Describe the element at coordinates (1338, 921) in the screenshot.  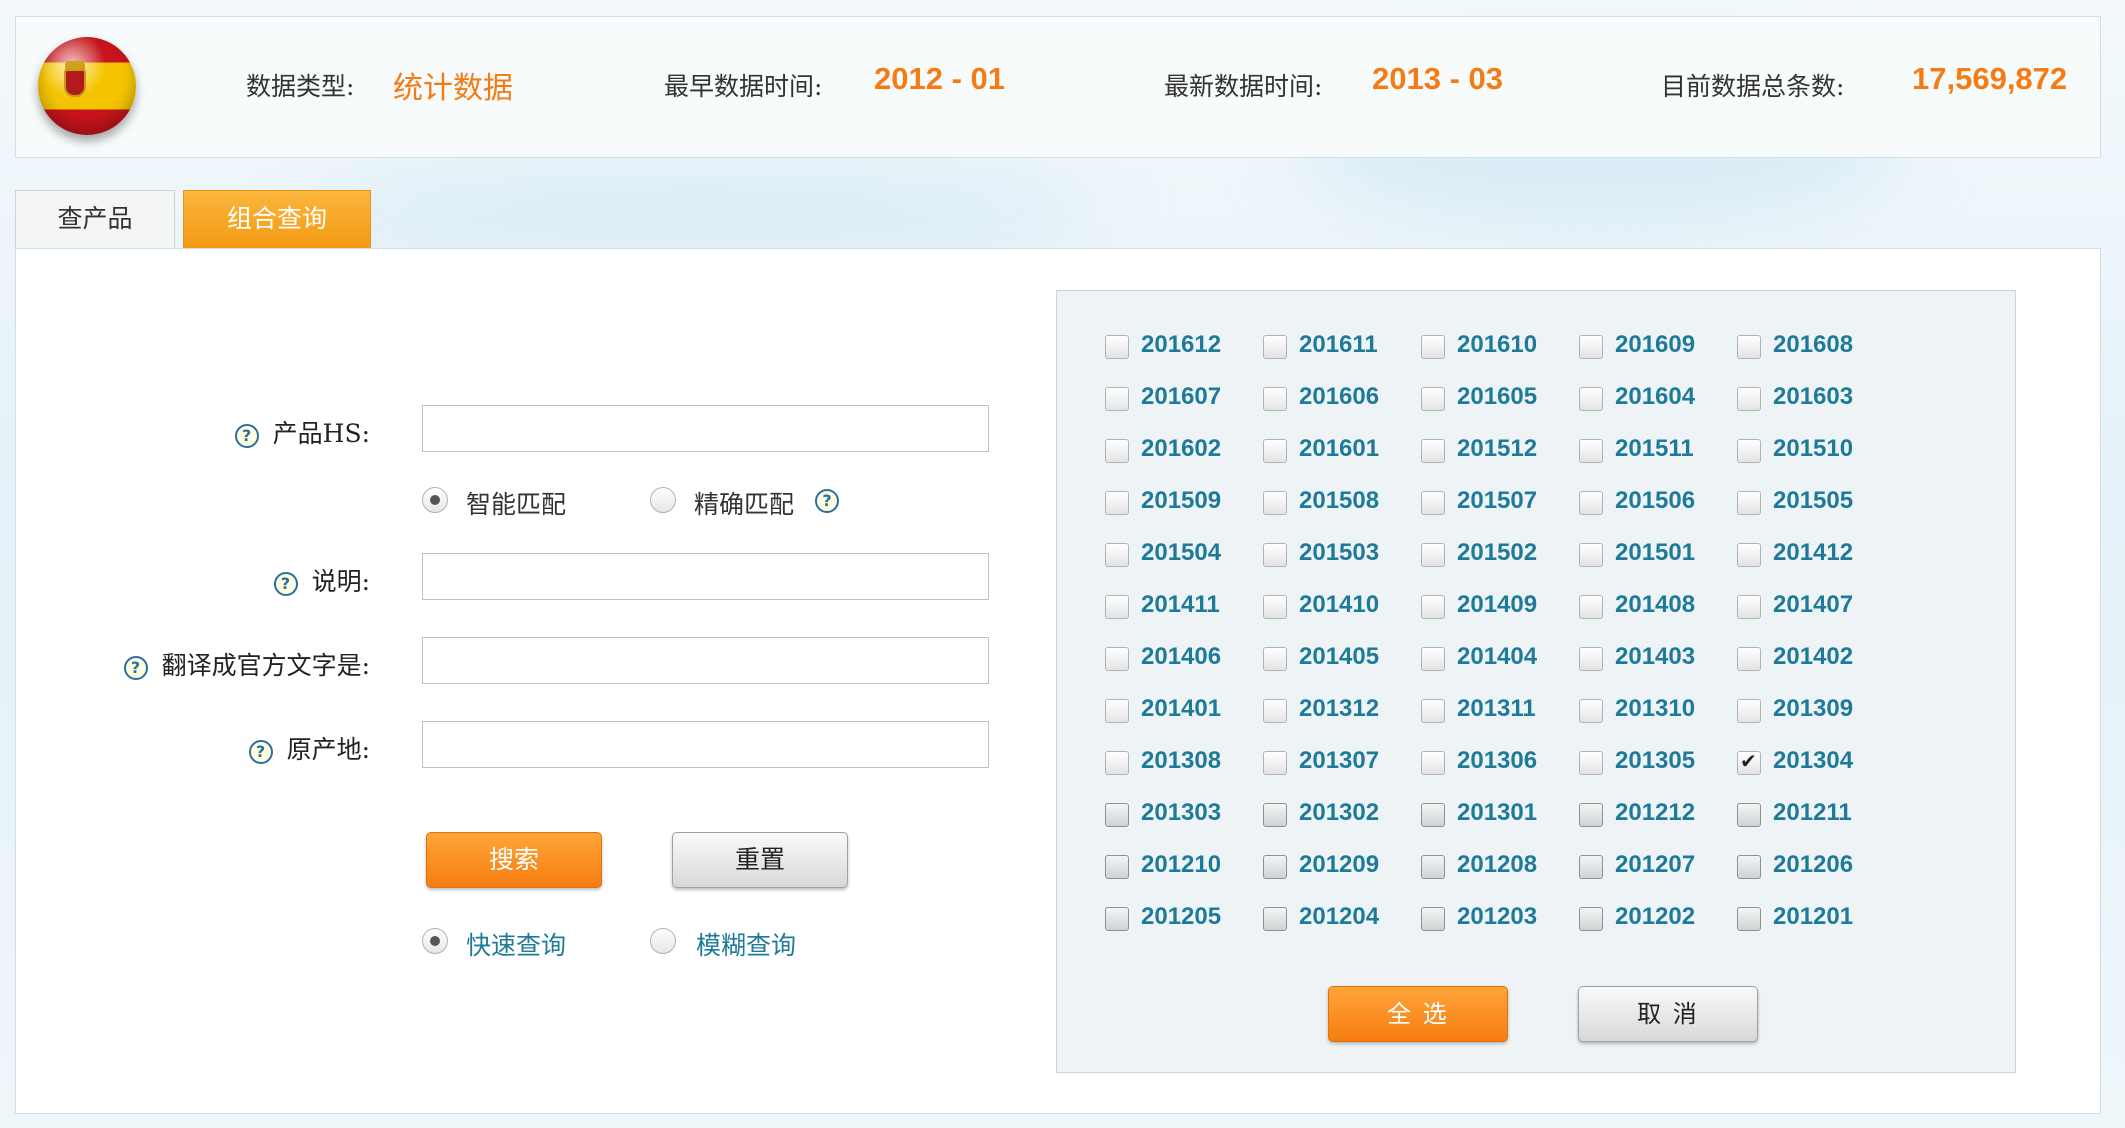
I see `date-option: 201204` at that location.